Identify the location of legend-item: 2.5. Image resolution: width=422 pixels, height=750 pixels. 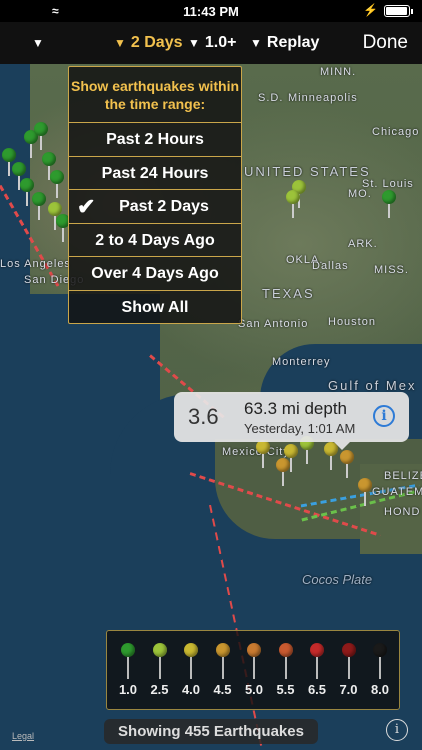
(160, 670).